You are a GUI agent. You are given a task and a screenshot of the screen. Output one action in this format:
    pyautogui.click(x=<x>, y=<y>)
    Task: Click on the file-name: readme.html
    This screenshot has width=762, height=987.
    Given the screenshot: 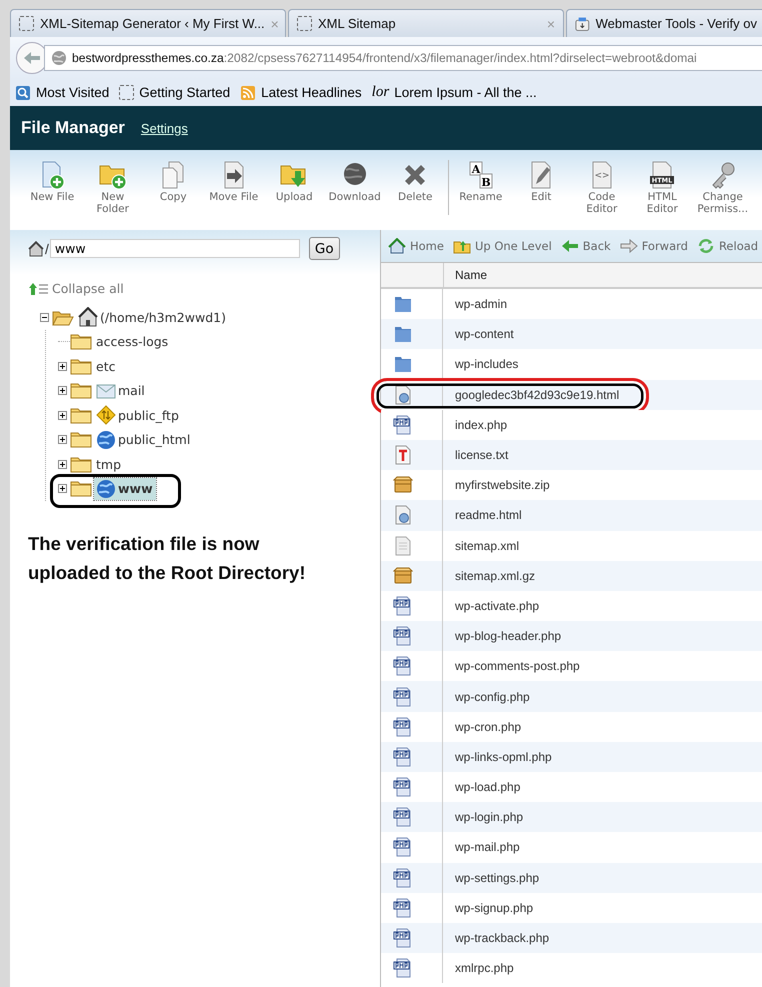 What is the action you would take?
    pyautogui.click(x=488, y=515)
    